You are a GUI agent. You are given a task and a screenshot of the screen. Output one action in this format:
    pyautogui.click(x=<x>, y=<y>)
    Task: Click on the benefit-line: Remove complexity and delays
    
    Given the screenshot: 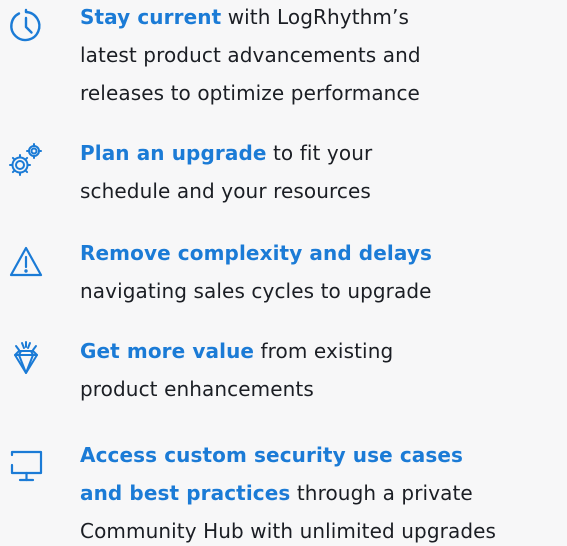 What is the action you would take?
    pyautogui.click(x=323, y=253)
    